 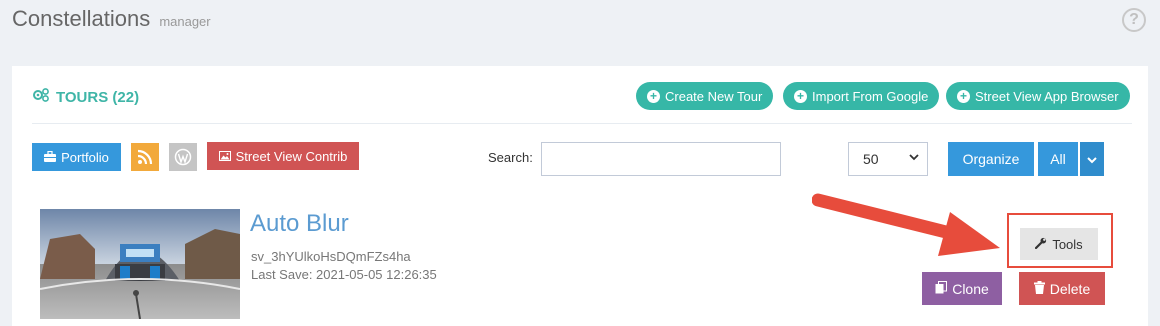 I want to click on filter-dropdown-toggle, so click(x=1092, y=159).